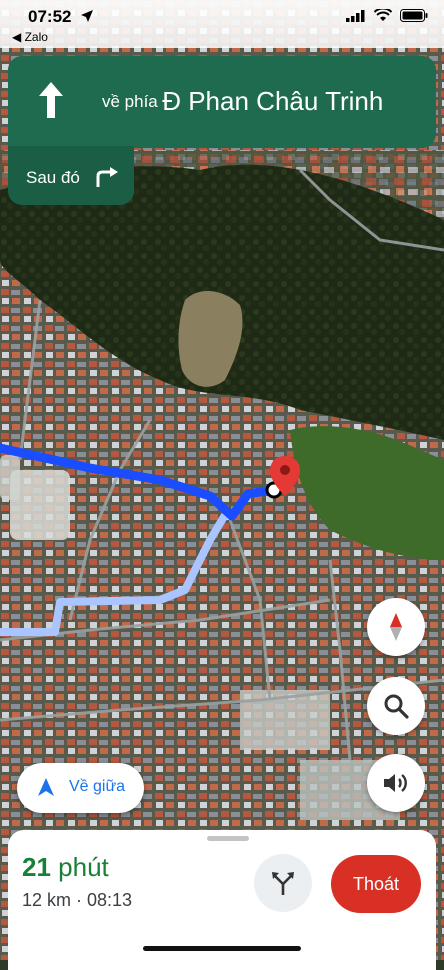 The height and width of the screenshot is (970, 444). I want to click on system-icons, so click(387, 15).